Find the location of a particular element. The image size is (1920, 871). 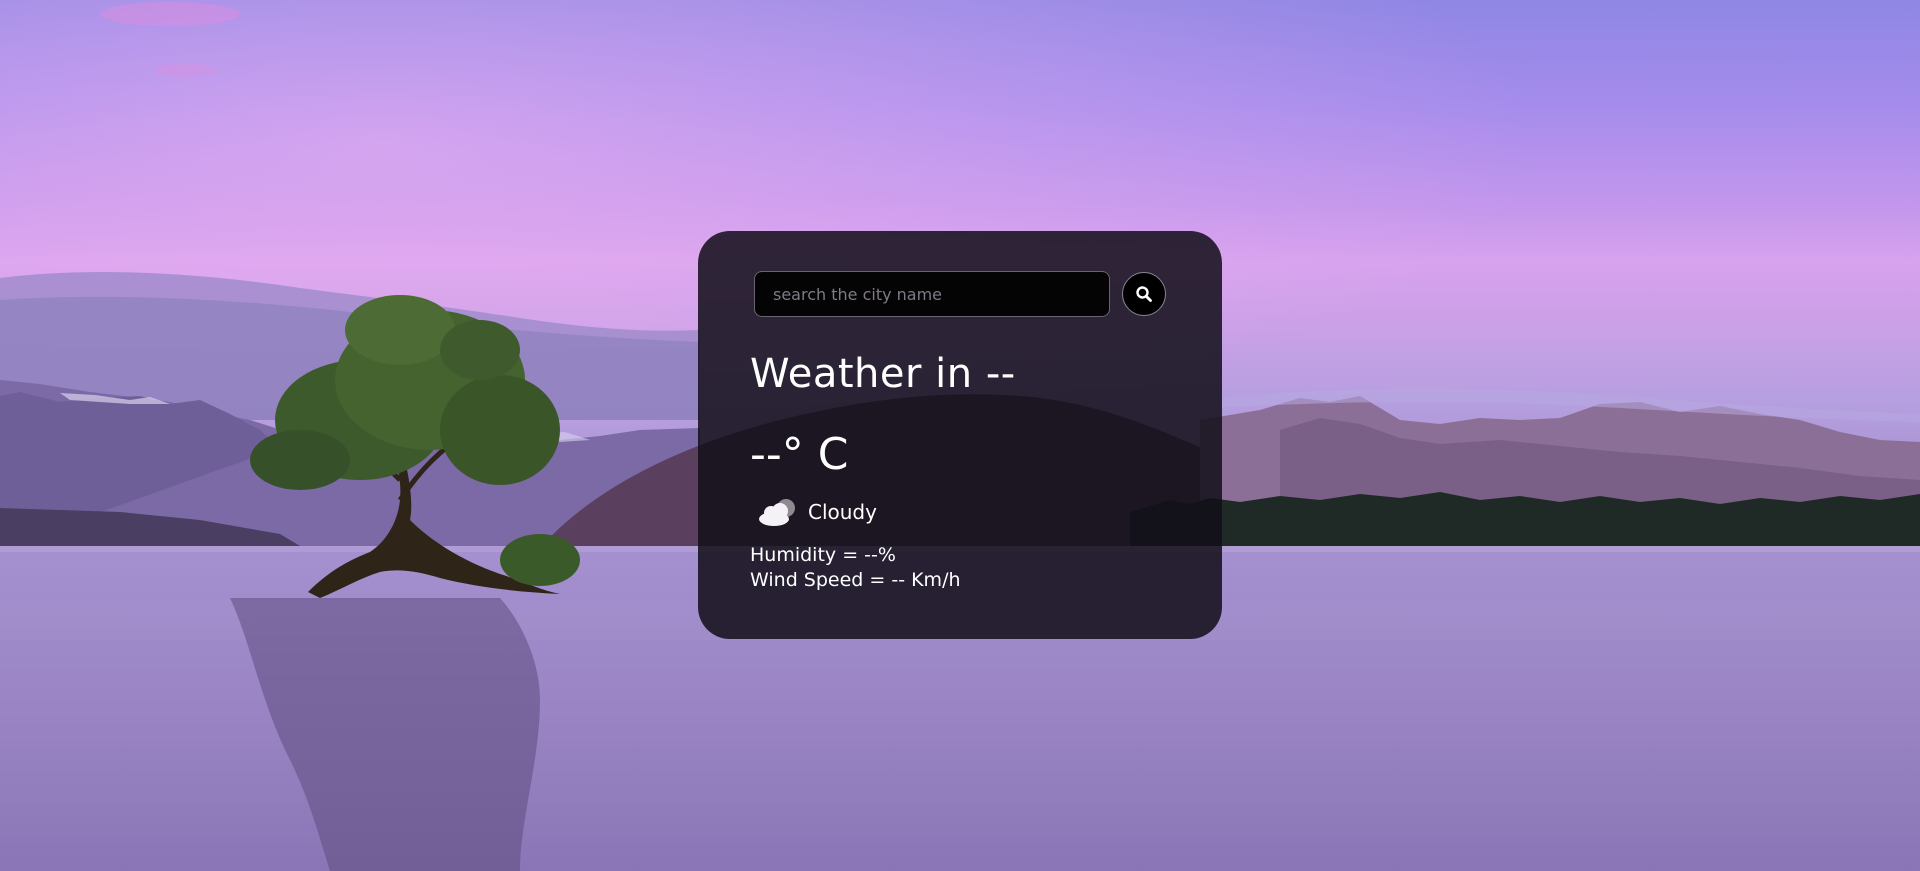

search-icon is located at coordinates (1144, 294).